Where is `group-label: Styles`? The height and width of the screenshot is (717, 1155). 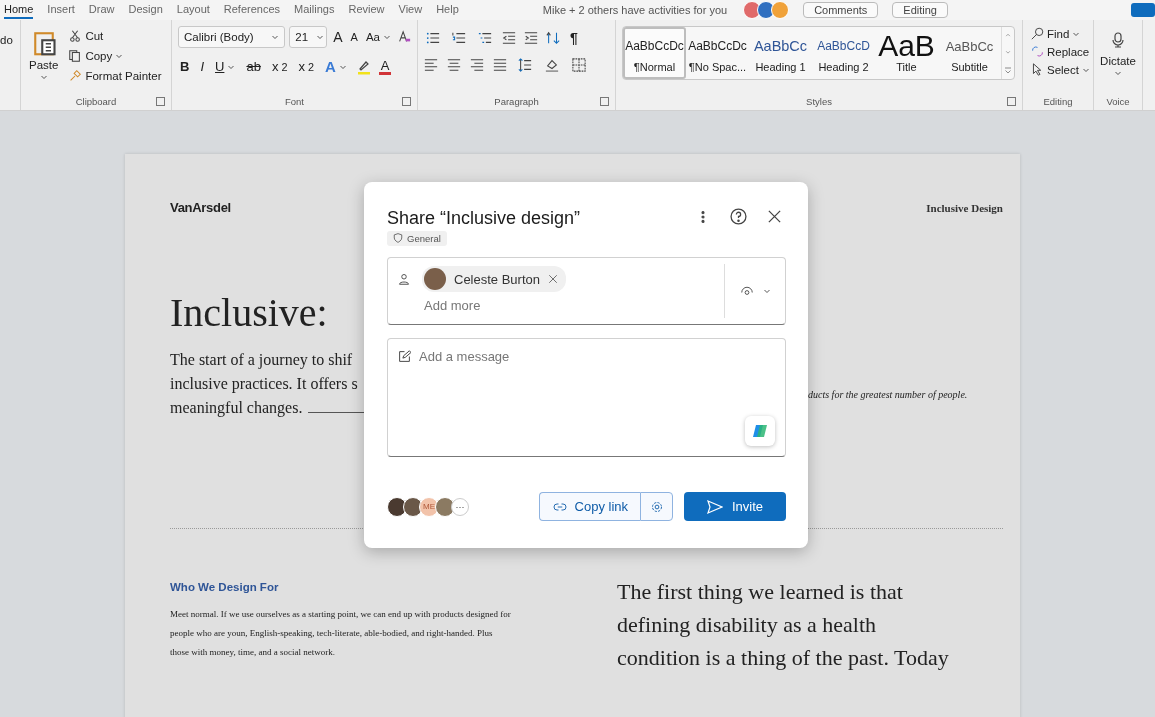
group-label: Styles is located at coordinates (819, 101).